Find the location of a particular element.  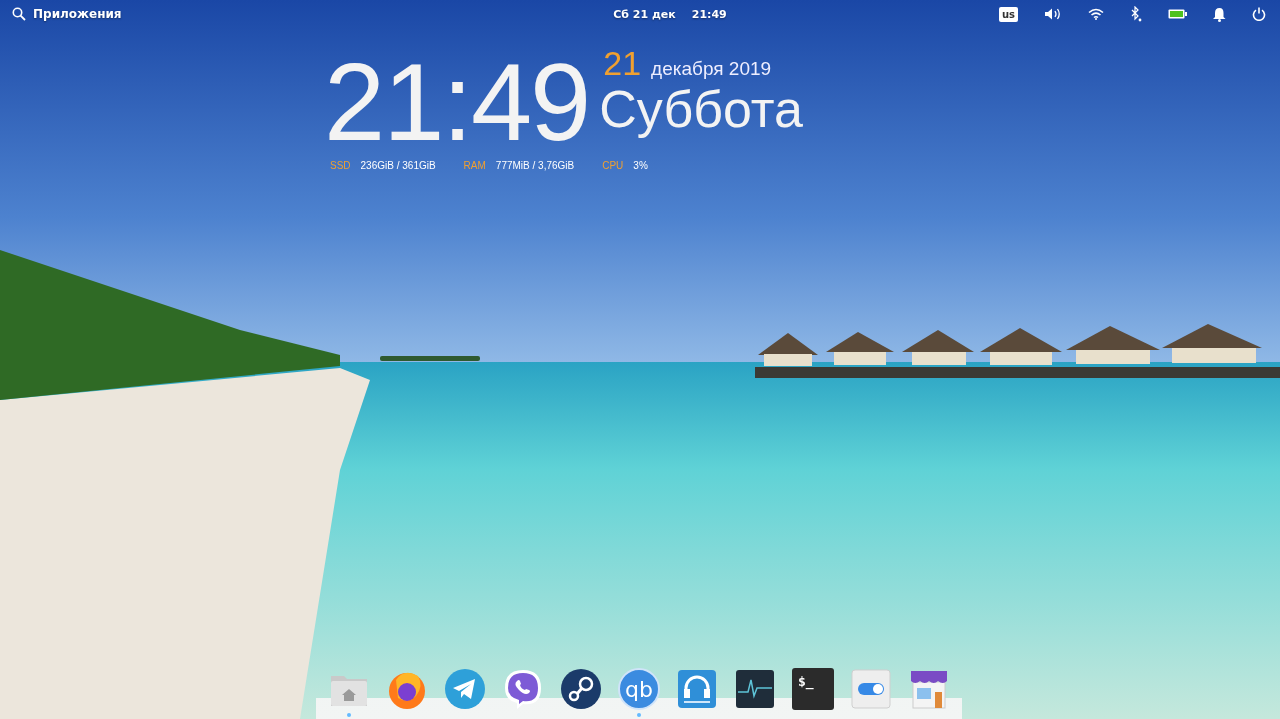

search-icon is located at coordinates (19, 14).